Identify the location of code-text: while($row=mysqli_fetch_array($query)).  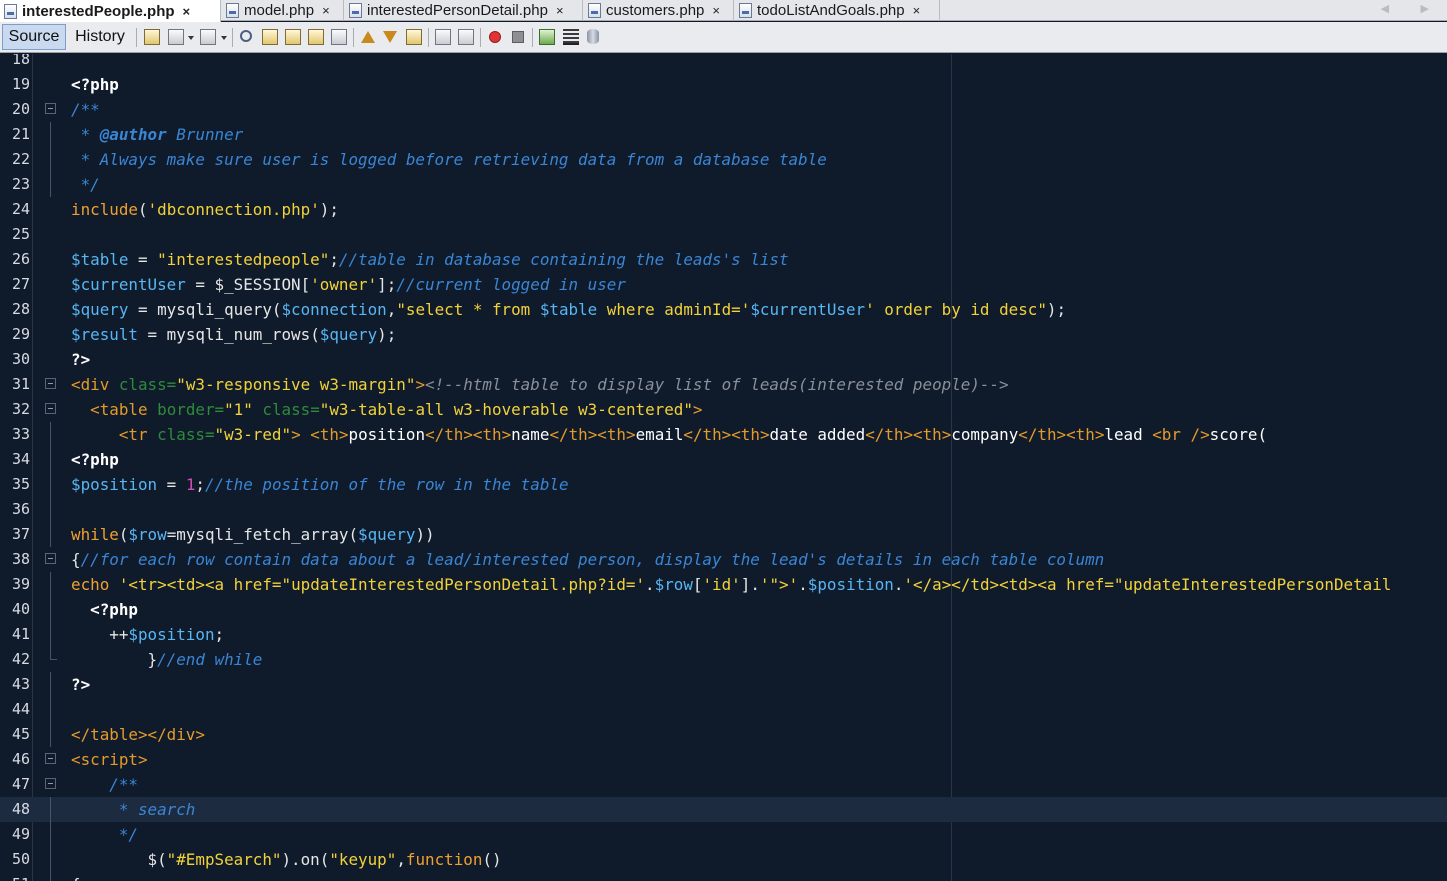
(253, 534).